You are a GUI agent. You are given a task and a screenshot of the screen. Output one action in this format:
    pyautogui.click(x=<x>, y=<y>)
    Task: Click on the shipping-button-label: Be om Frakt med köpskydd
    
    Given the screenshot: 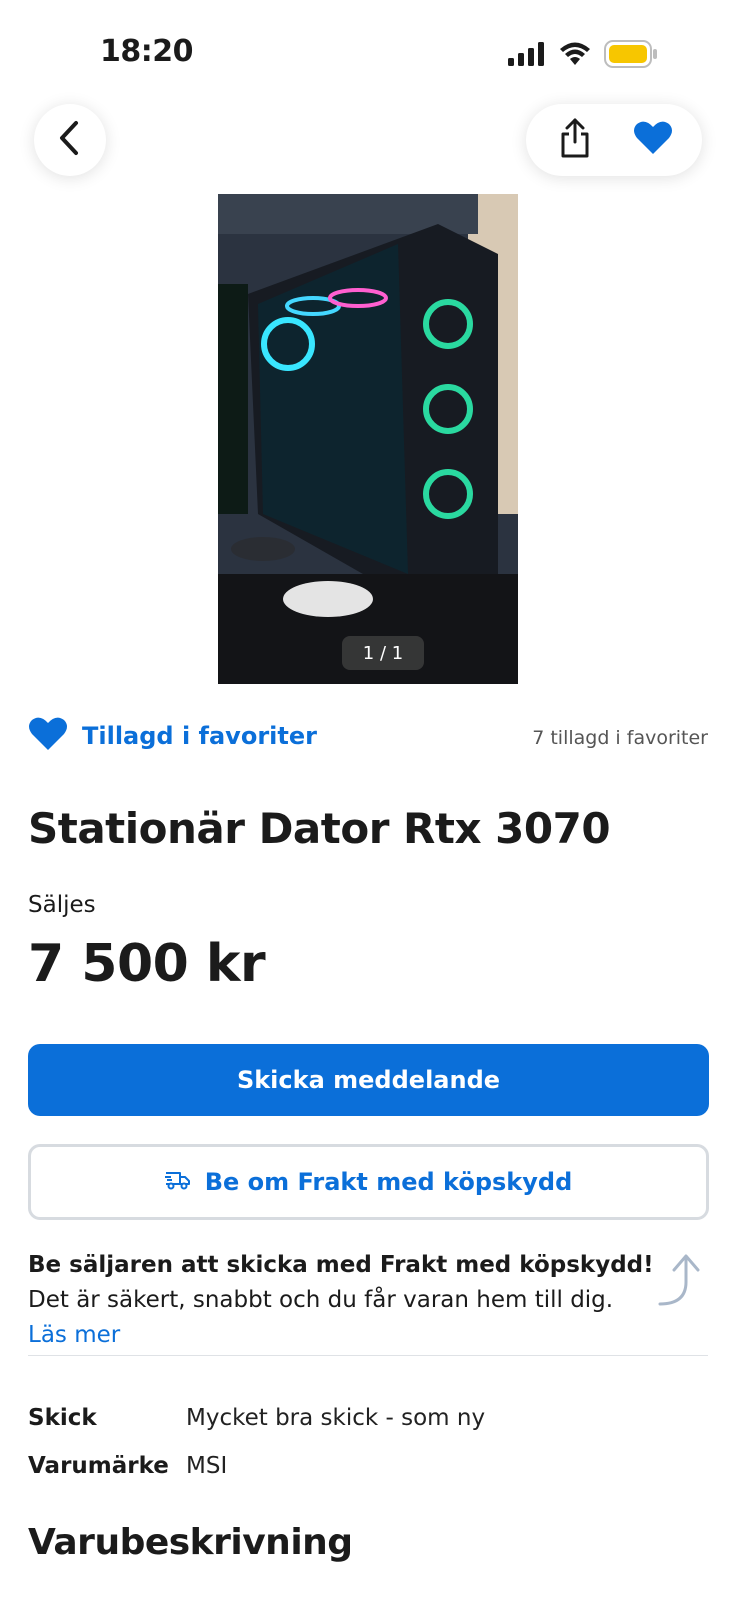 What is the action you would take?
    pyautogui.click(x=388, y=1182)
    